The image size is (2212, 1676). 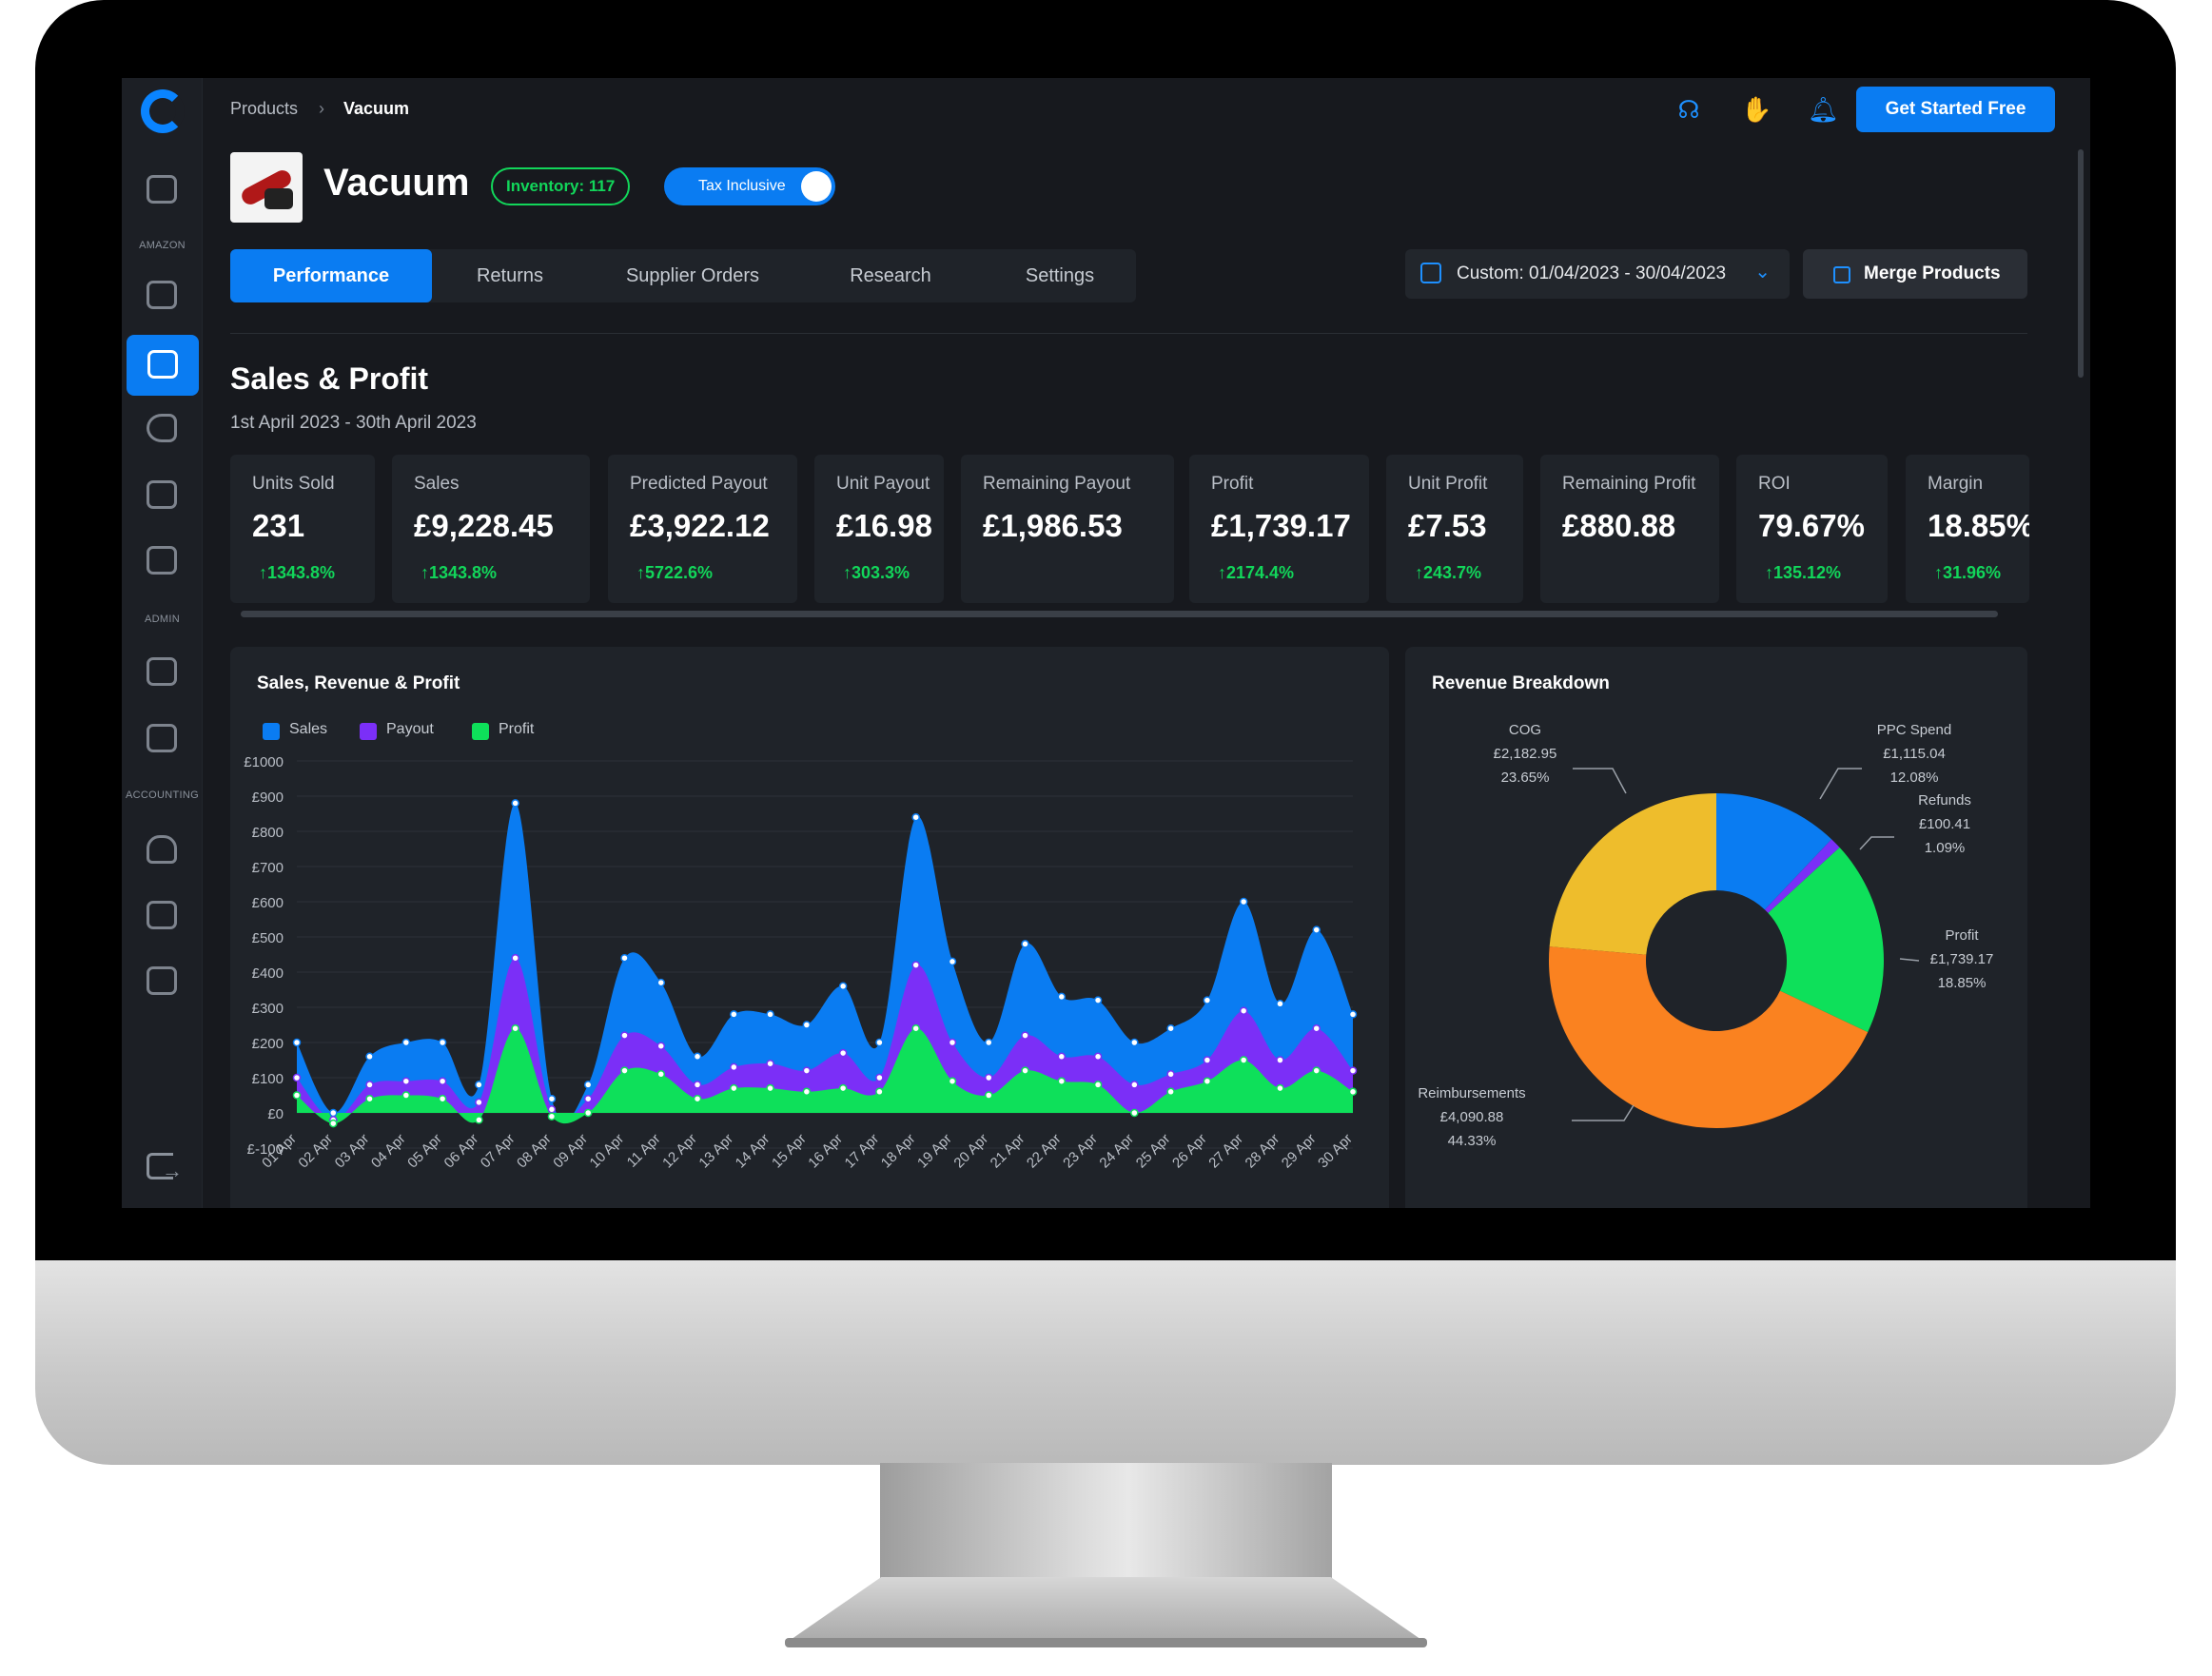 What do you see at coordinates (162, 428) in the screenshot?
I see `megaphone-icon` at bounding box center [162, 428].